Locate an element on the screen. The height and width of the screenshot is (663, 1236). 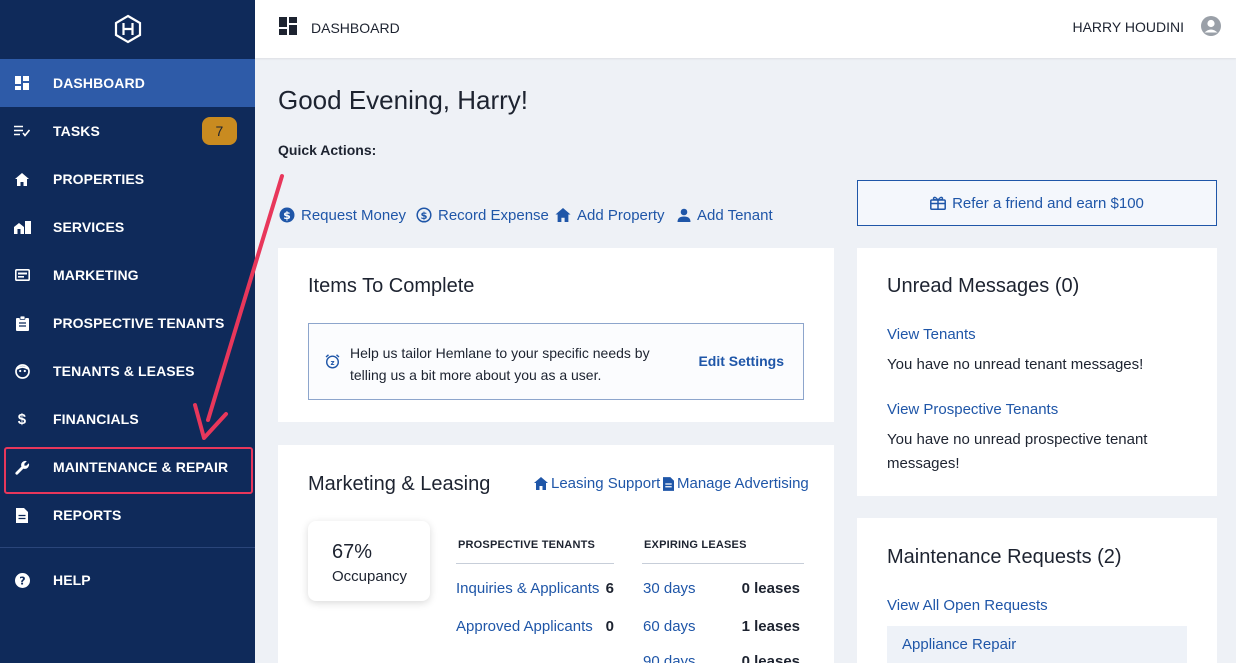
items-to-complete-title: Items To Complete is located at coordinates (391, 286).